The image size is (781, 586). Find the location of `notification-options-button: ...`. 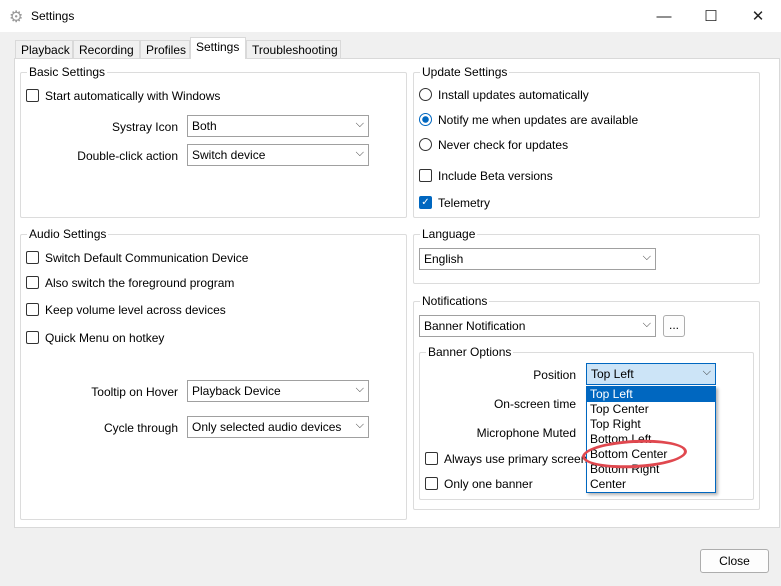

notification-options-button: ... is located at coordinates (674, 326).